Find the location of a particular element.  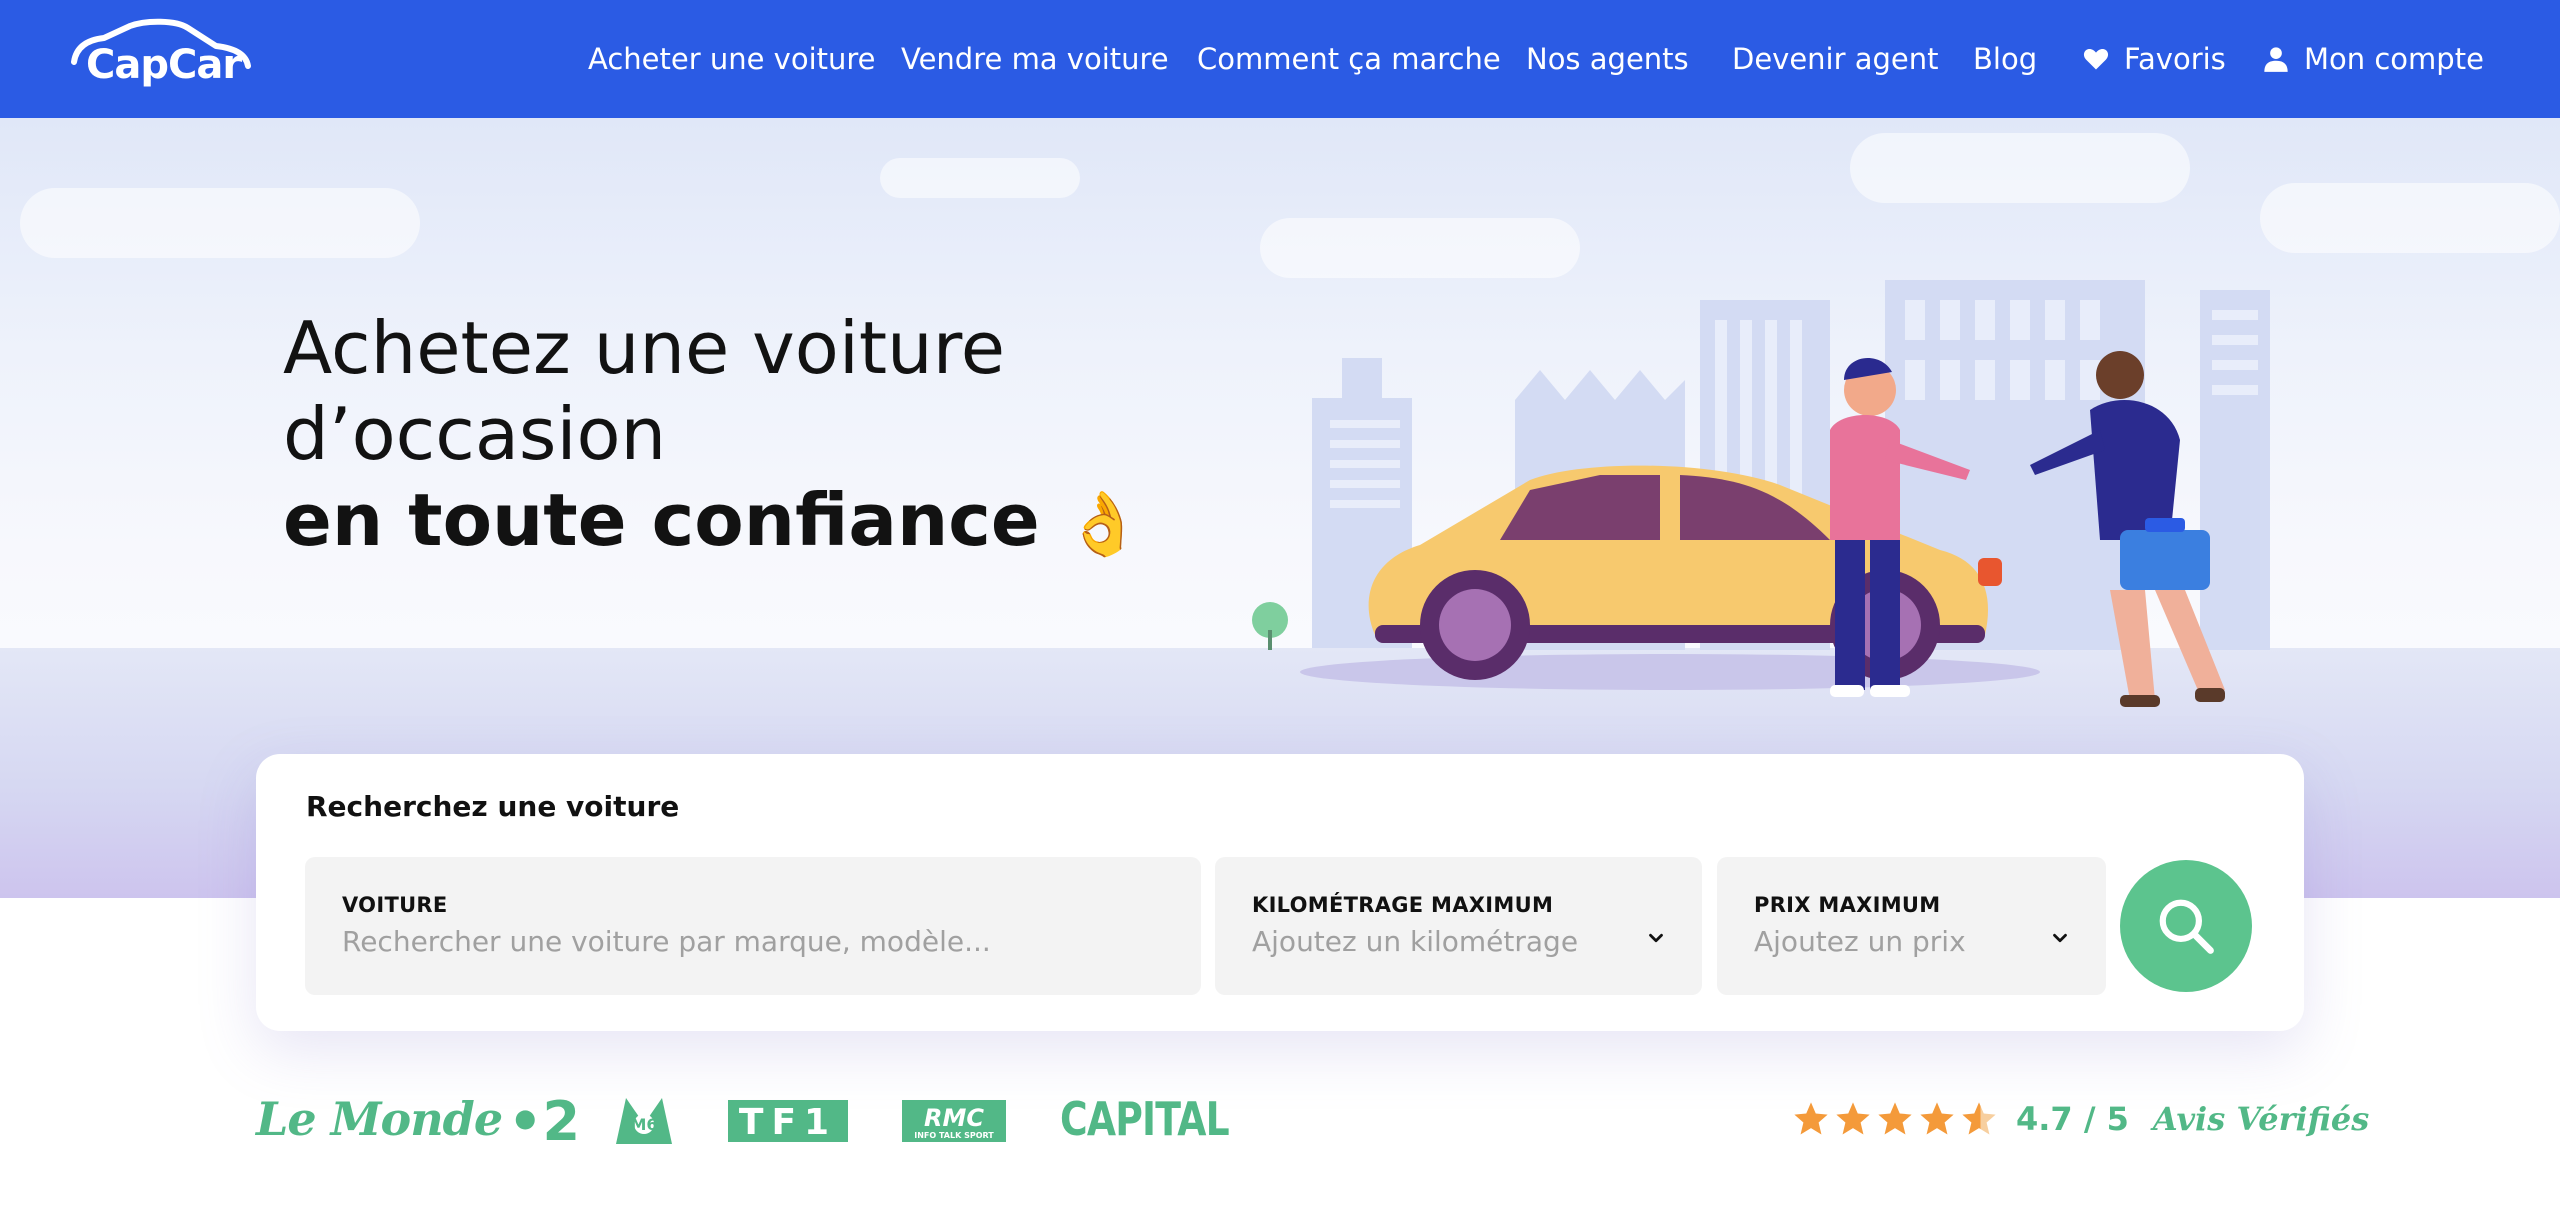

nav-devenir-agent: Devenir agent is located at coordinates (1835, 59).